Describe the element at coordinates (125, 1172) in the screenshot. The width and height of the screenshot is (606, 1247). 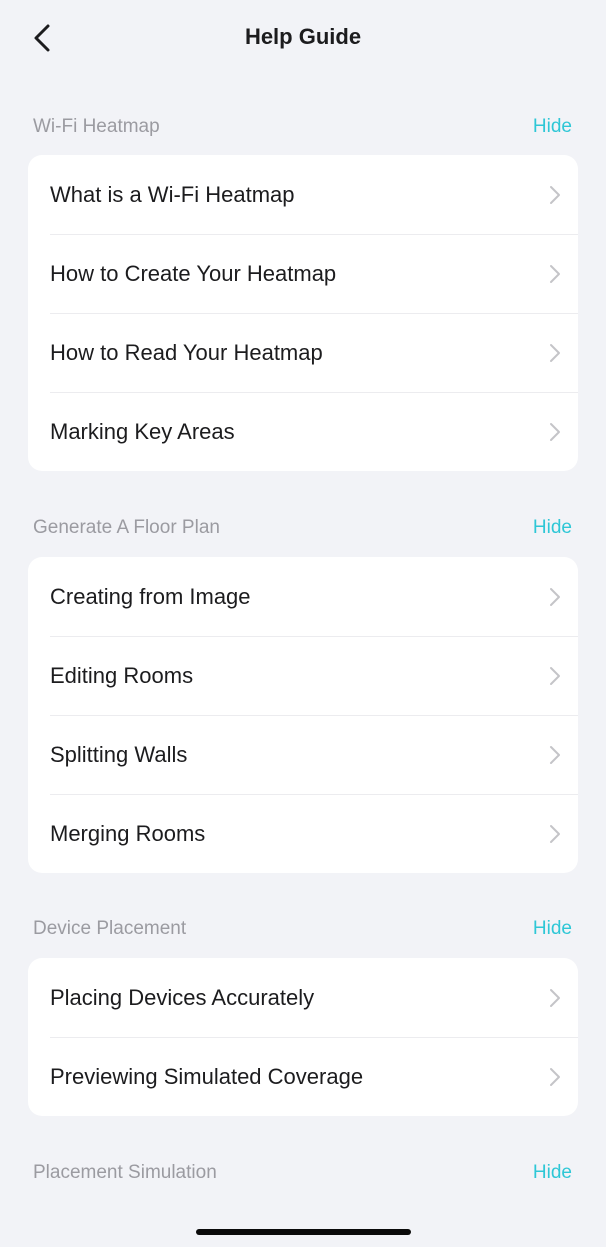
I see `section-title: Placement Simulation` at that location.